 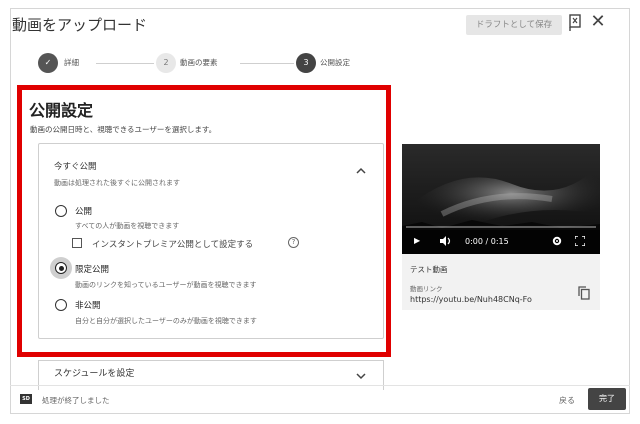 I want to click on publish-now-subtitle: 動画は処理された後すぐに公開されます, so click(x=117, y=183).